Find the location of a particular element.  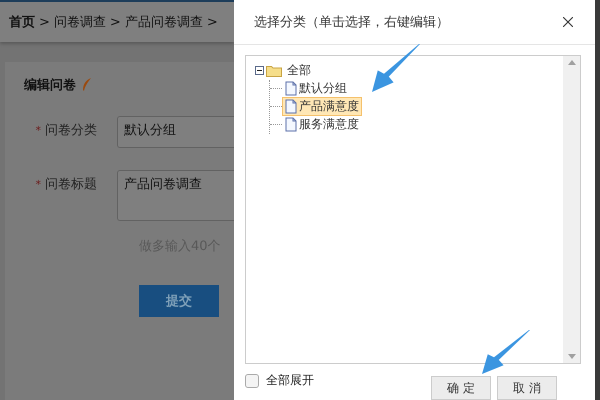

scroll-down-icon is located at coordinates (572, 356).